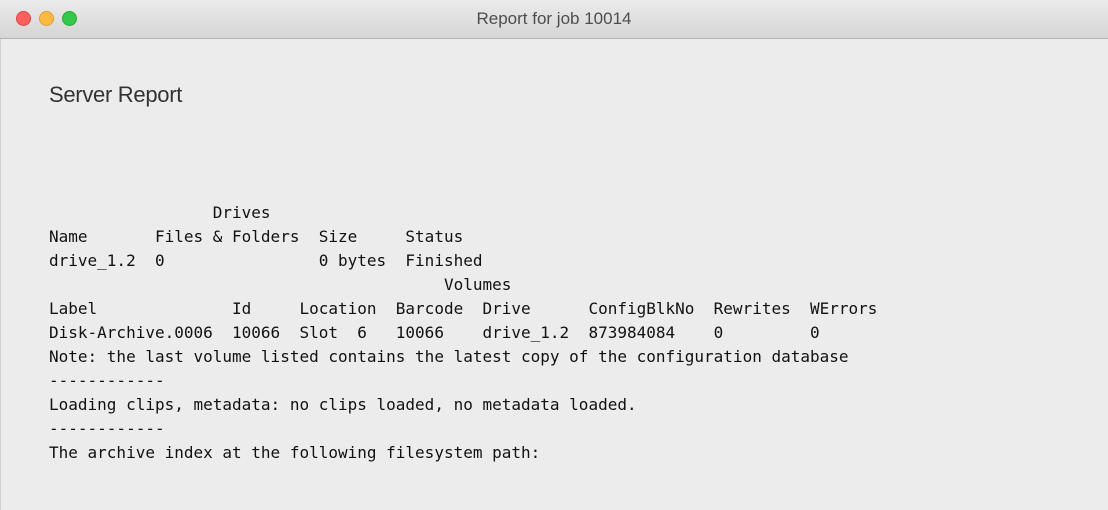 This screenshot has width=1108, height=510. I want to click on report-line-drive-row: drive_1.2 0 0 bytes Finished, so click(266, 260).